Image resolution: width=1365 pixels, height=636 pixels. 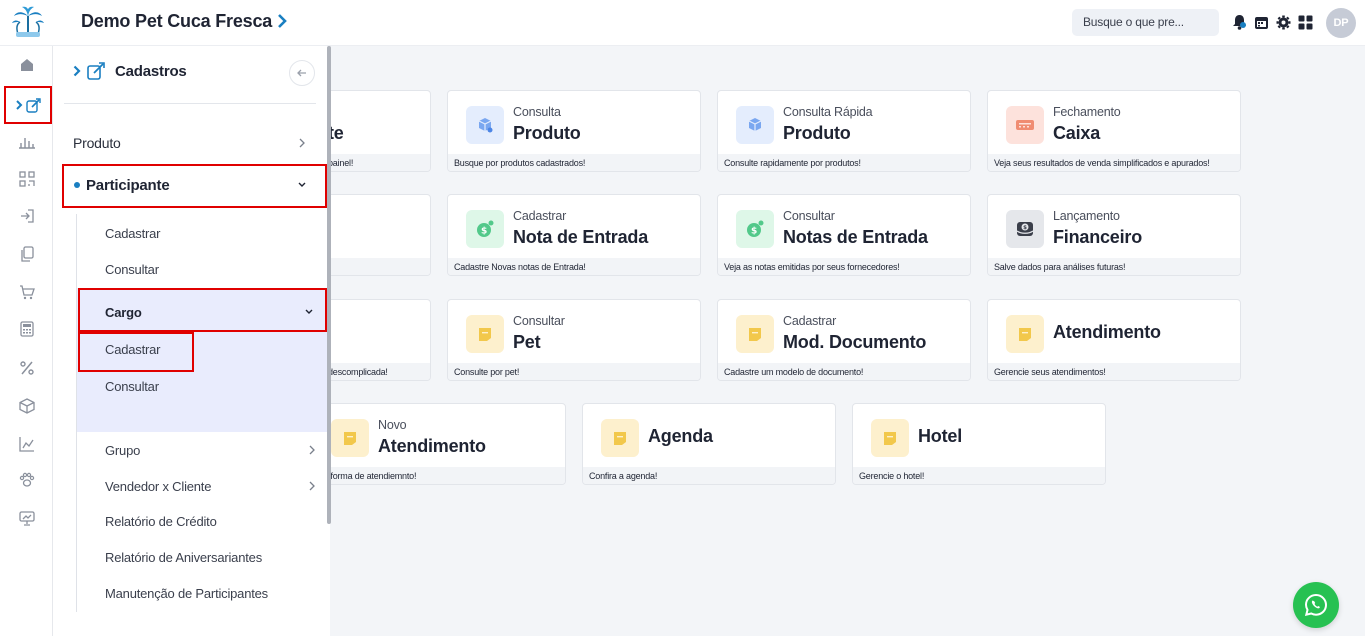 I want to click on card-hotel: Hotel Gerencie o hotel!, so click(x=979, y=444).